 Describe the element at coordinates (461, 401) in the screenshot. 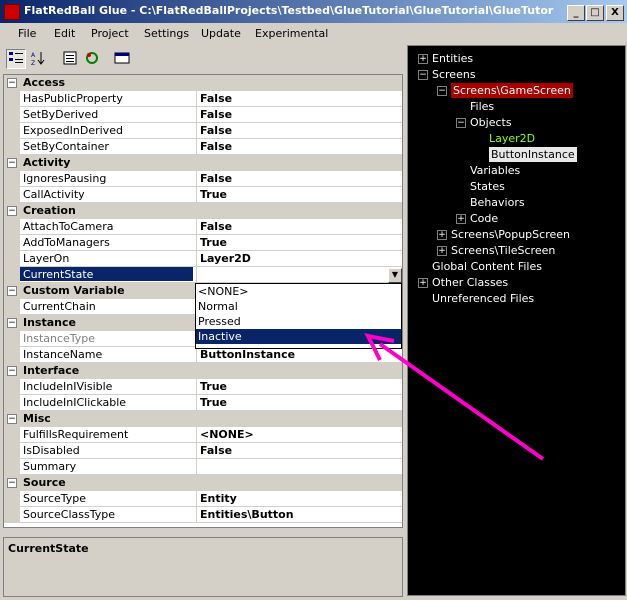

I see `arrow-shaft` at that location.